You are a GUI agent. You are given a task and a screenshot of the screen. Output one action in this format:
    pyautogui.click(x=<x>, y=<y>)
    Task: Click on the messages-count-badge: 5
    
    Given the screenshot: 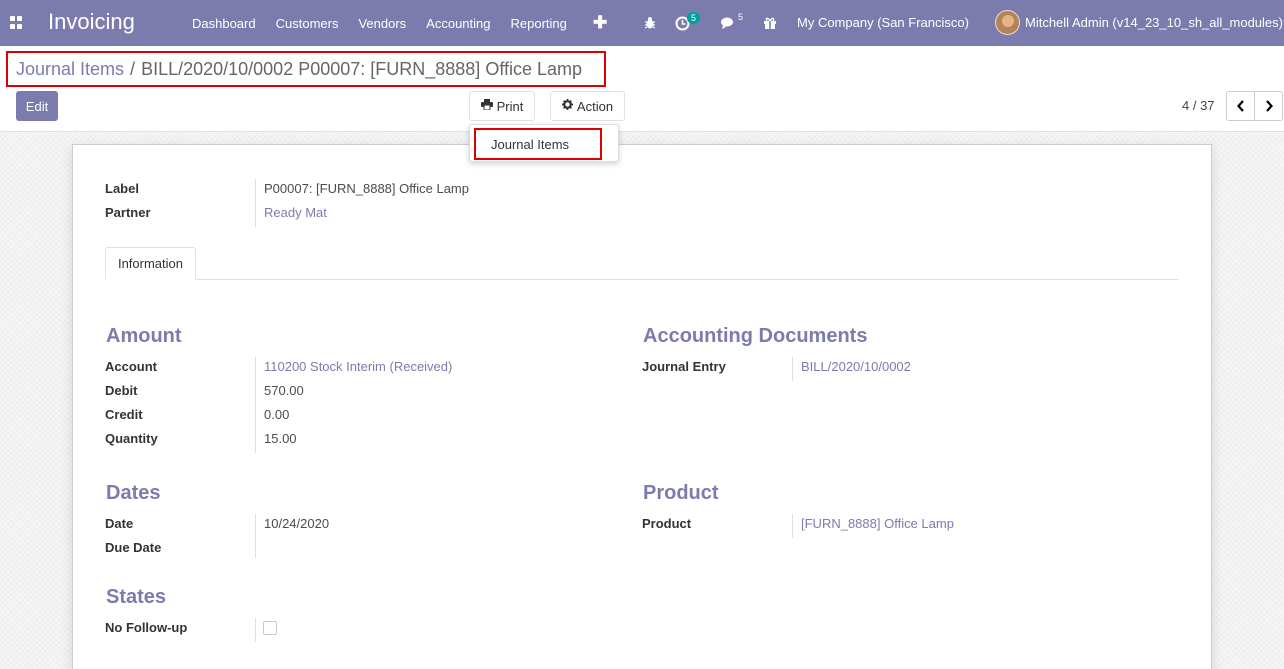 What is the action you would take?
    pyautogui.click(x=741, y=17)
    